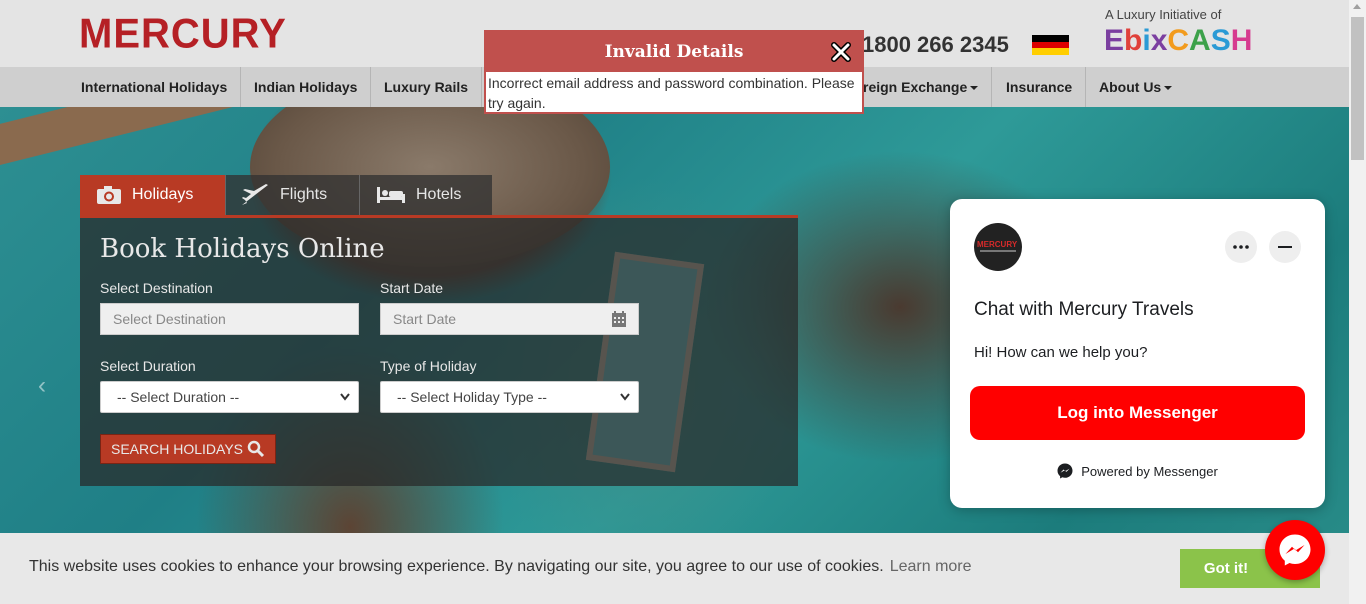 The height and width of the screenshot is (604, 1366). I want to click on destination-label: Select Destination, so click(156, 288).